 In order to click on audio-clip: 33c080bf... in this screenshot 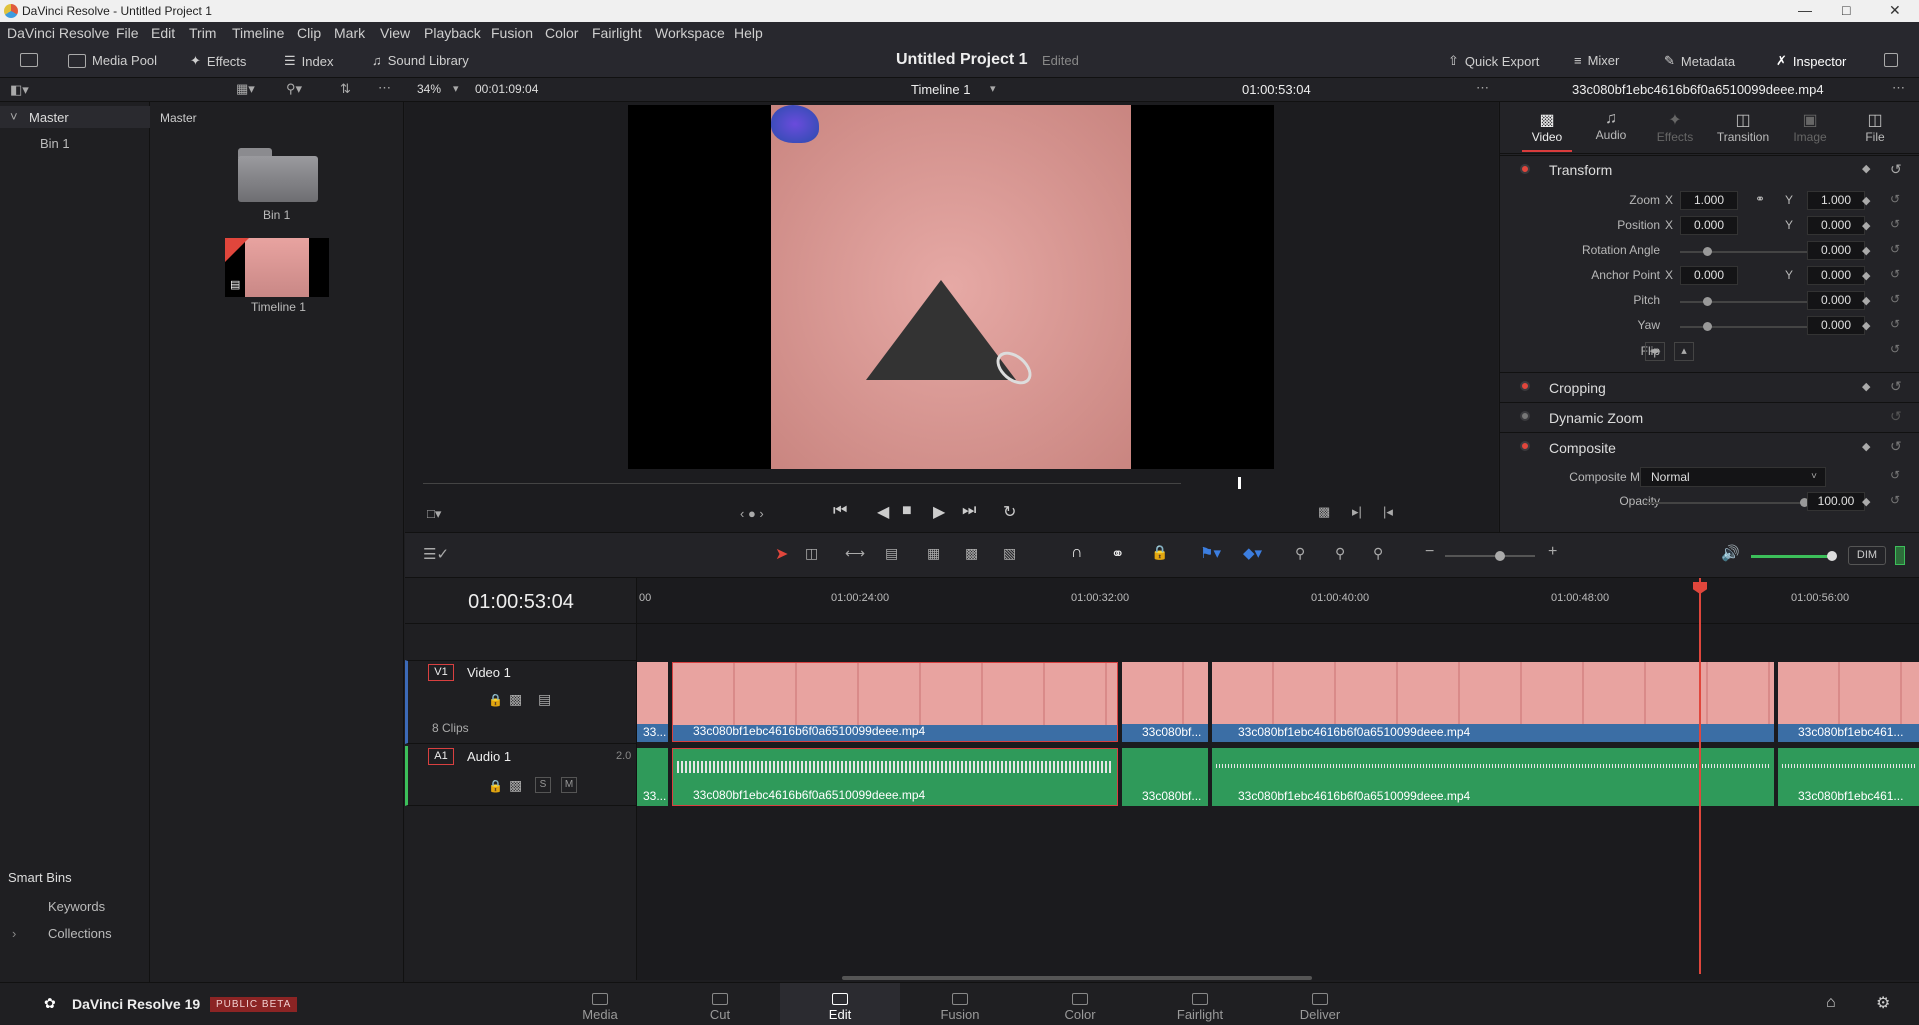, I will do `click(1165, 777)`.